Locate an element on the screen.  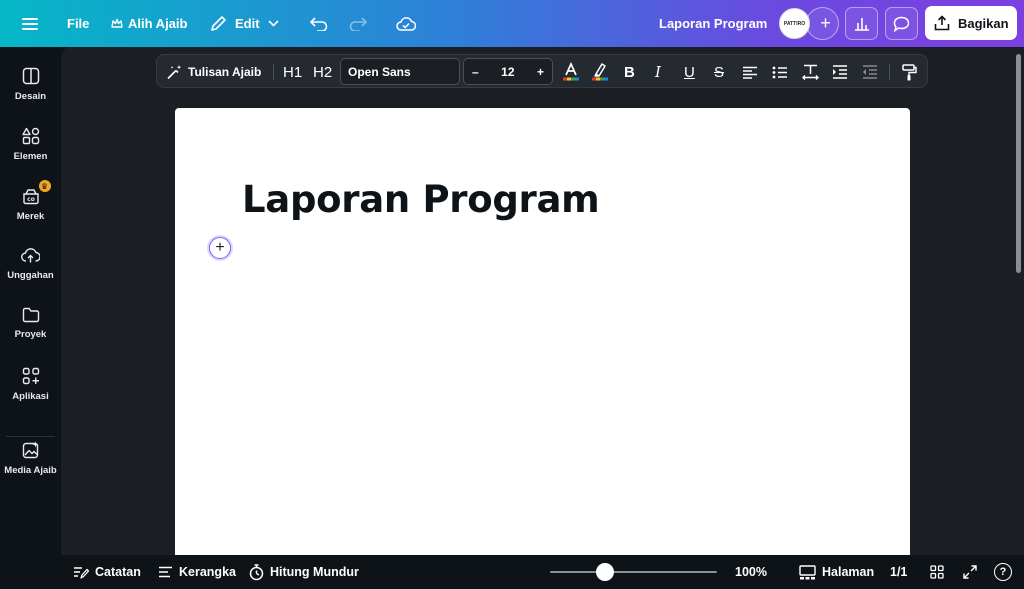
sidebar-item-design: Desain is located at coordinates (30, 84).